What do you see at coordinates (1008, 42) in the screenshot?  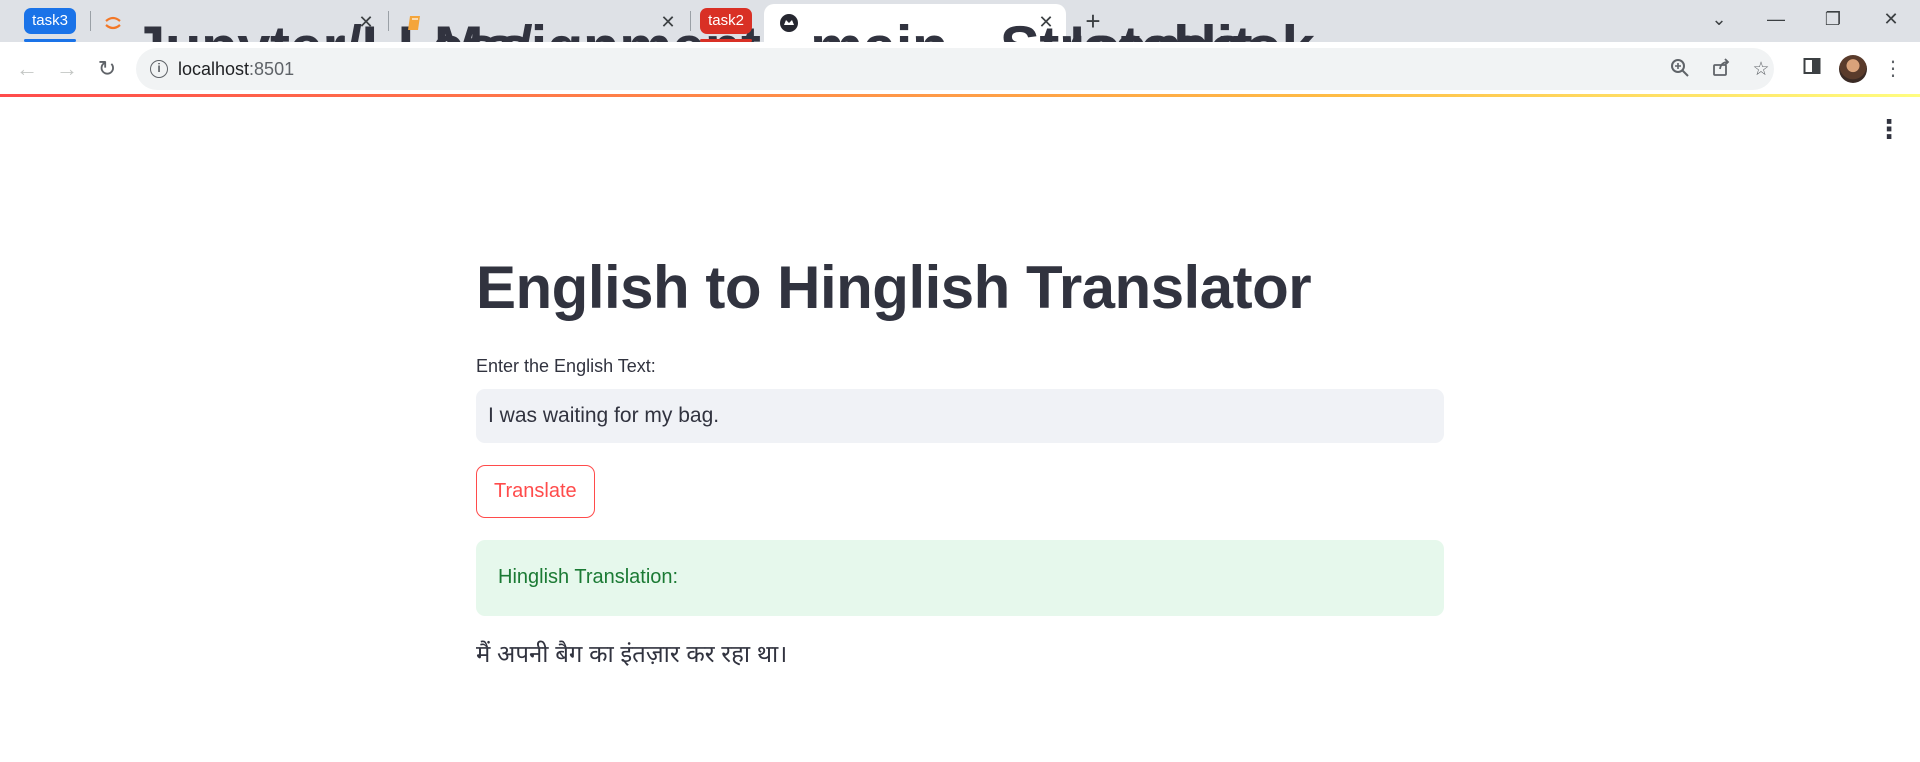 I see `tab-streamlit: main · Streamlit ✕` at bounding box center [1008, 42].